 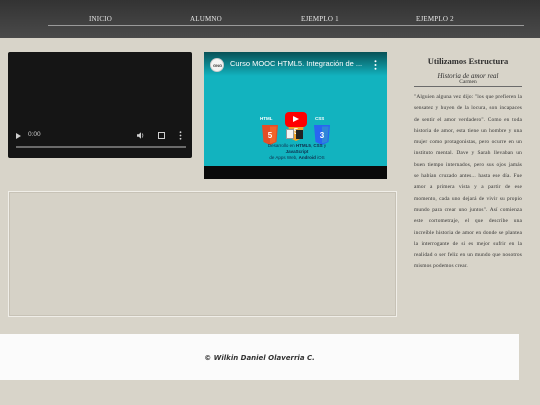 I want to click on footer-copyright: © Wilkin Daniel Olaverria C., so click(x=259, y=358).